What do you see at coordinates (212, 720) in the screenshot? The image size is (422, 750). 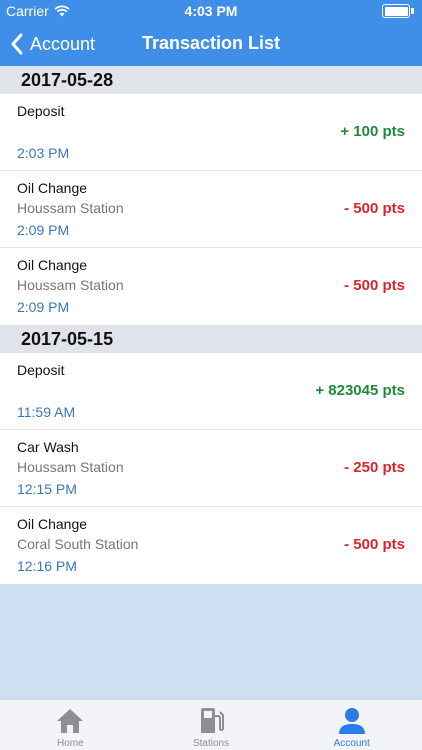 I see `fuel-pump-icon` at bounding box center [212, 720].